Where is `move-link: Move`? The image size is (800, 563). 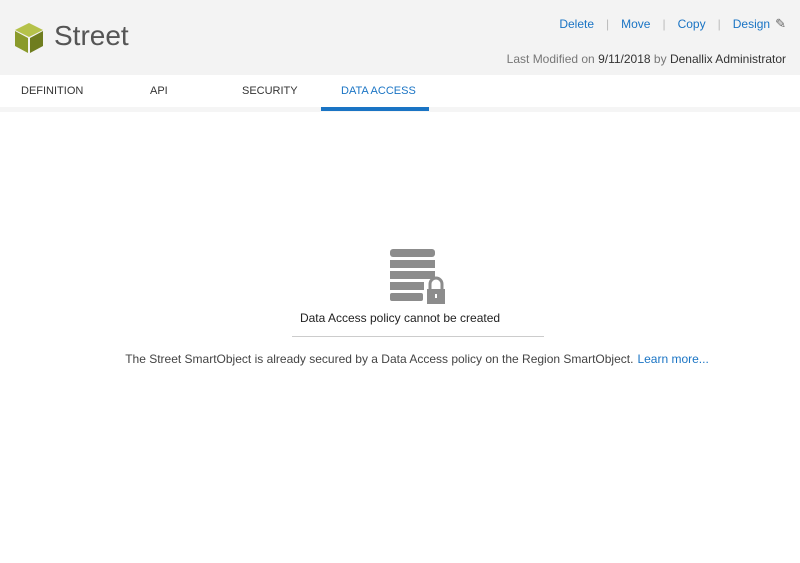 move-link: Move is located at coordinates (635, 24).